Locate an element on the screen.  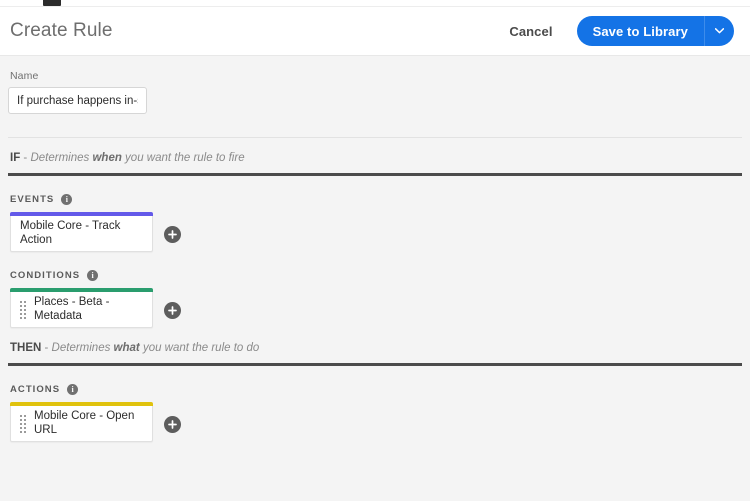
conditions-section: CONDITIONS i Places - Beta - Metadata is located at coordinates (375, 290).